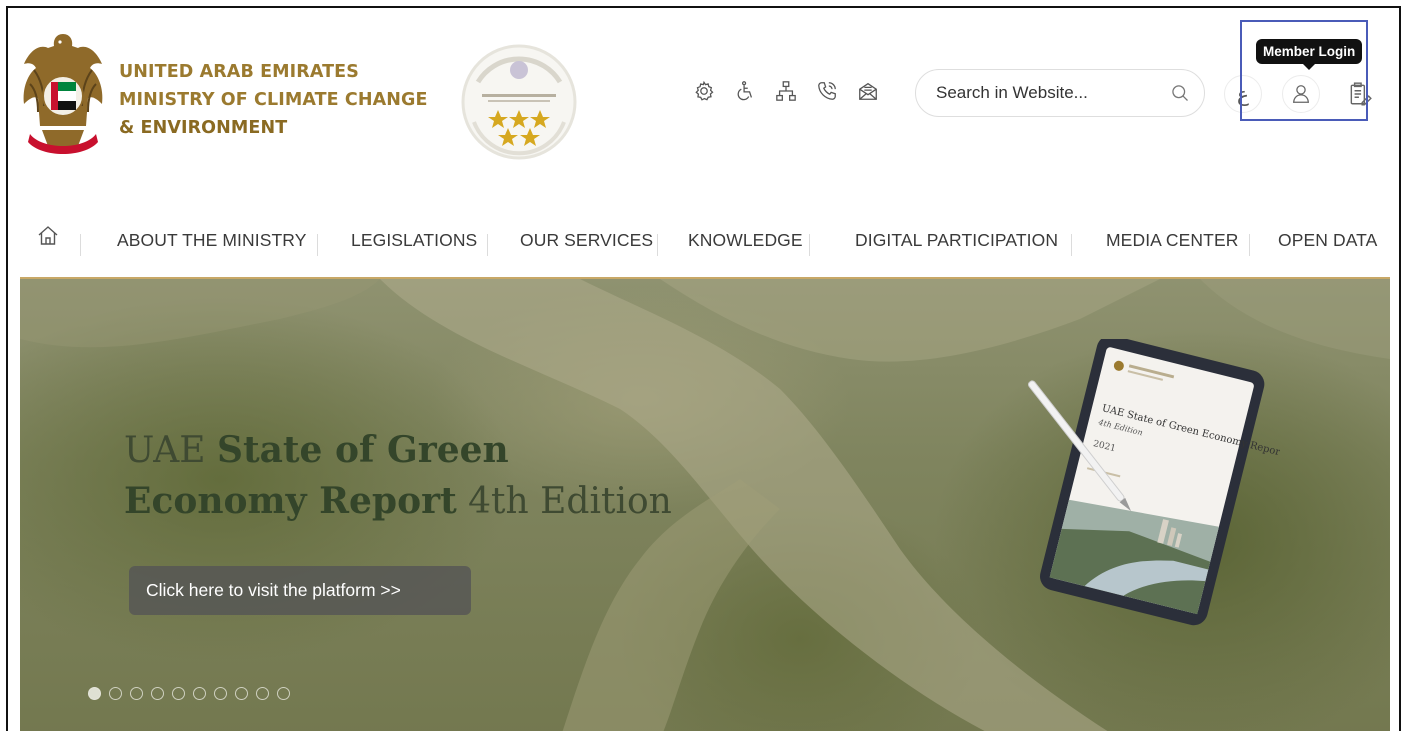 This screenshot has width=1407, height=731. I want to click on header-tools, so click(786, 91).